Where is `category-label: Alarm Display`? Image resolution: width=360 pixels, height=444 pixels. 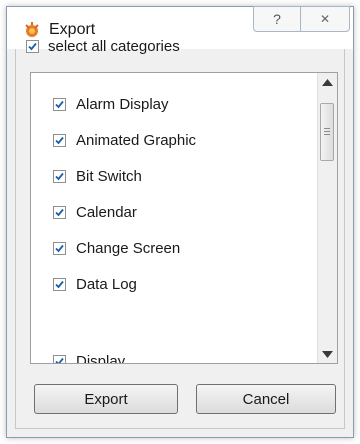 category-label: Alarm Display is located at coordinates (122, 104).